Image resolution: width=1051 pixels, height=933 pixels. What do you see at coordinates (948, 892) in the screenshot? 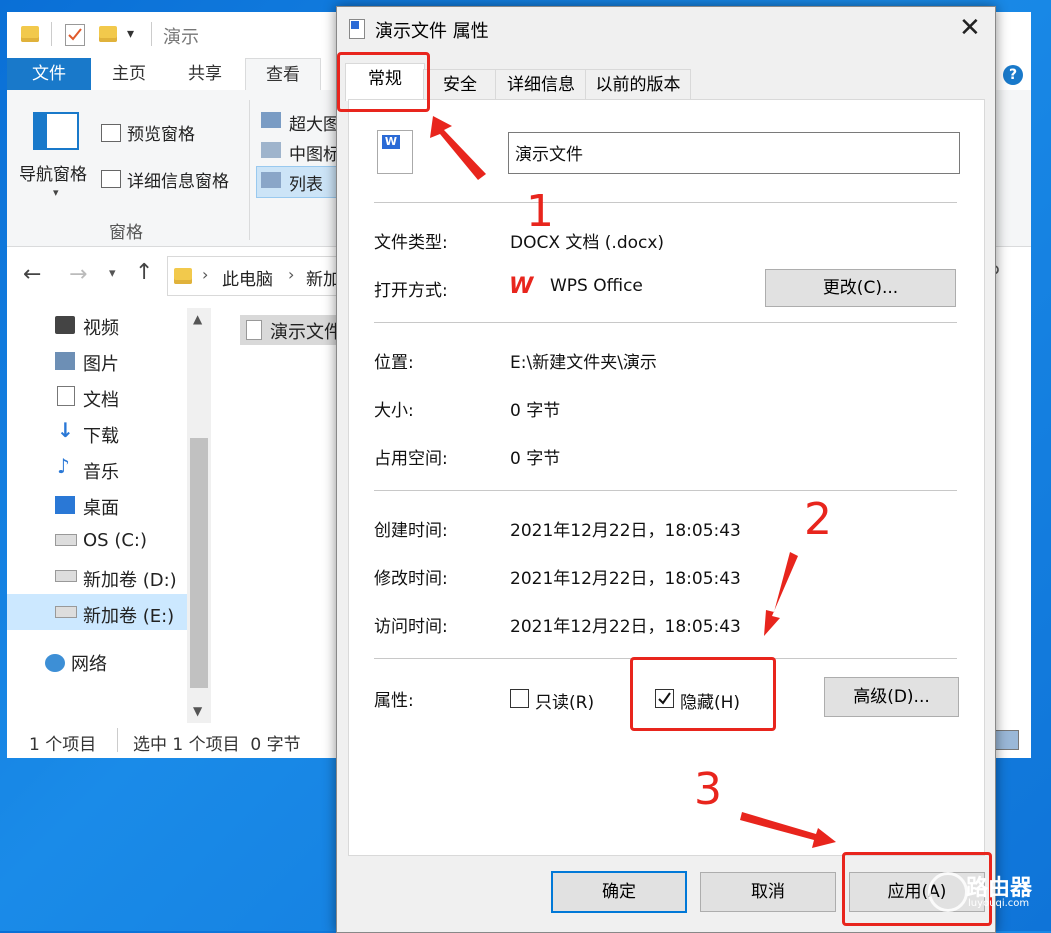
I see `watermark-logo-icon` at bounding box center [948, 892].